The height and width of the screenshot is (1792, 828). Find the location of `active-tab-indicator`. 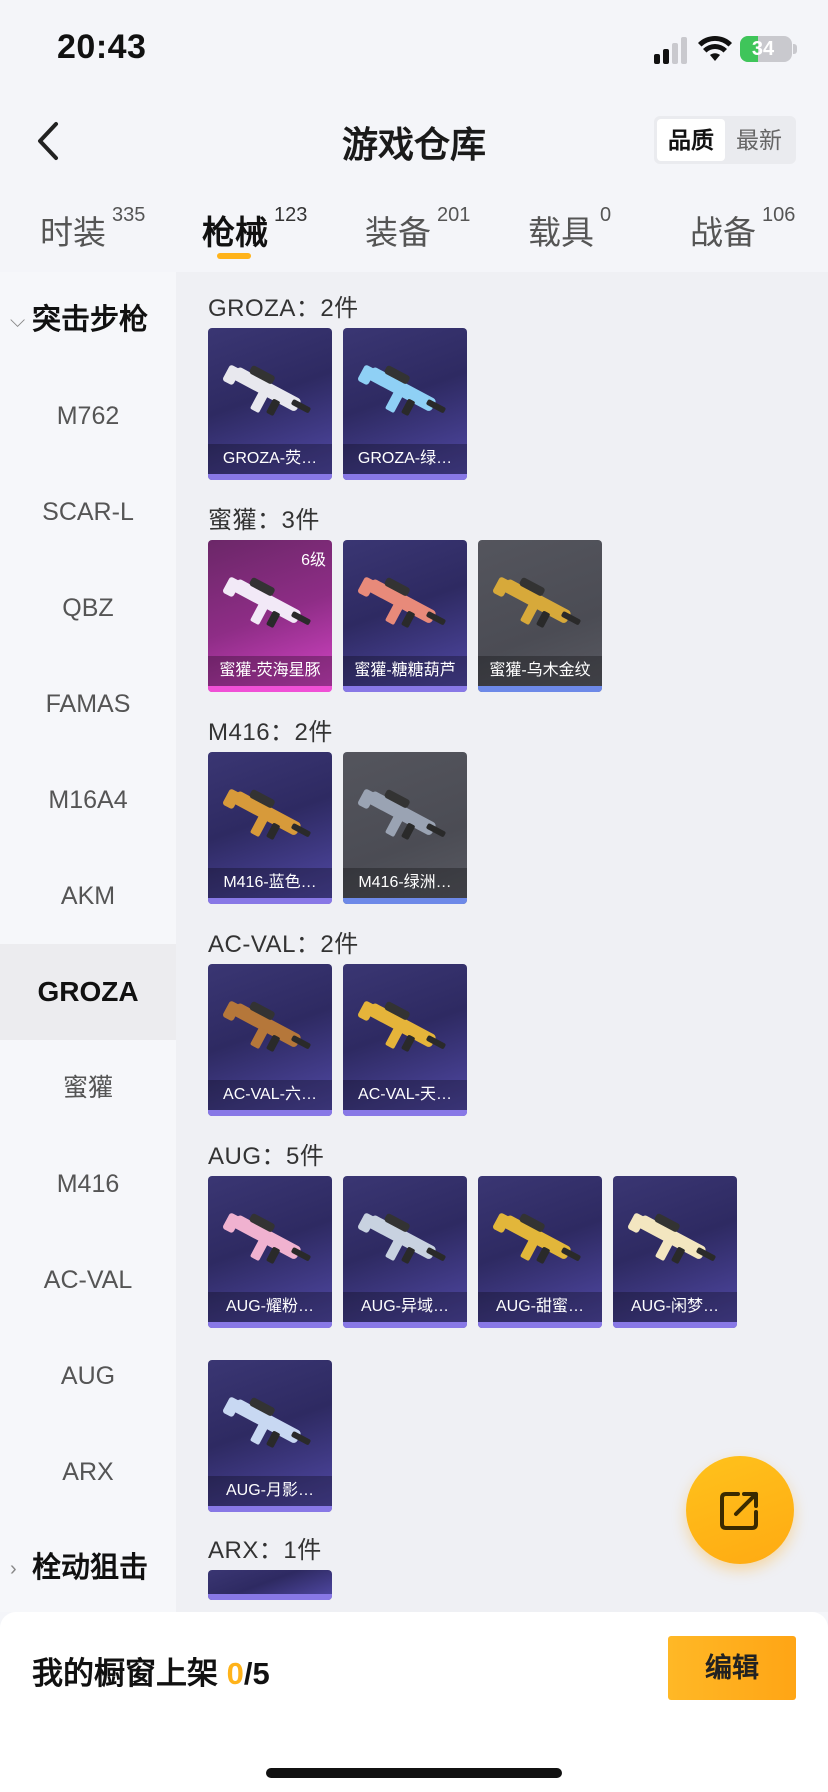

active-tab-indicator is located at coordinates (234, 256).